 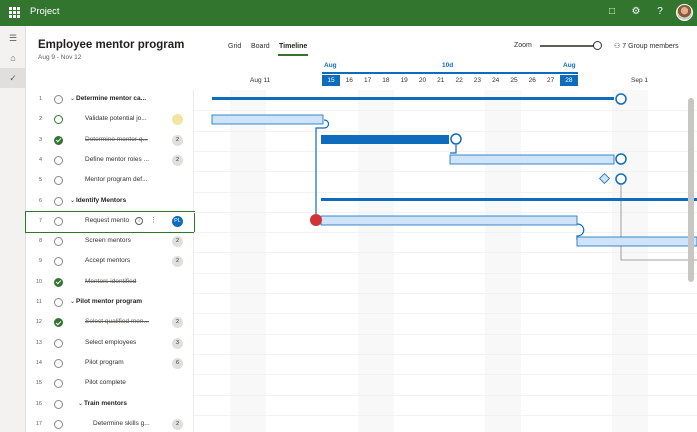 I want to click on task-row: 15 Pilot complete, so click(x=110, y=384).